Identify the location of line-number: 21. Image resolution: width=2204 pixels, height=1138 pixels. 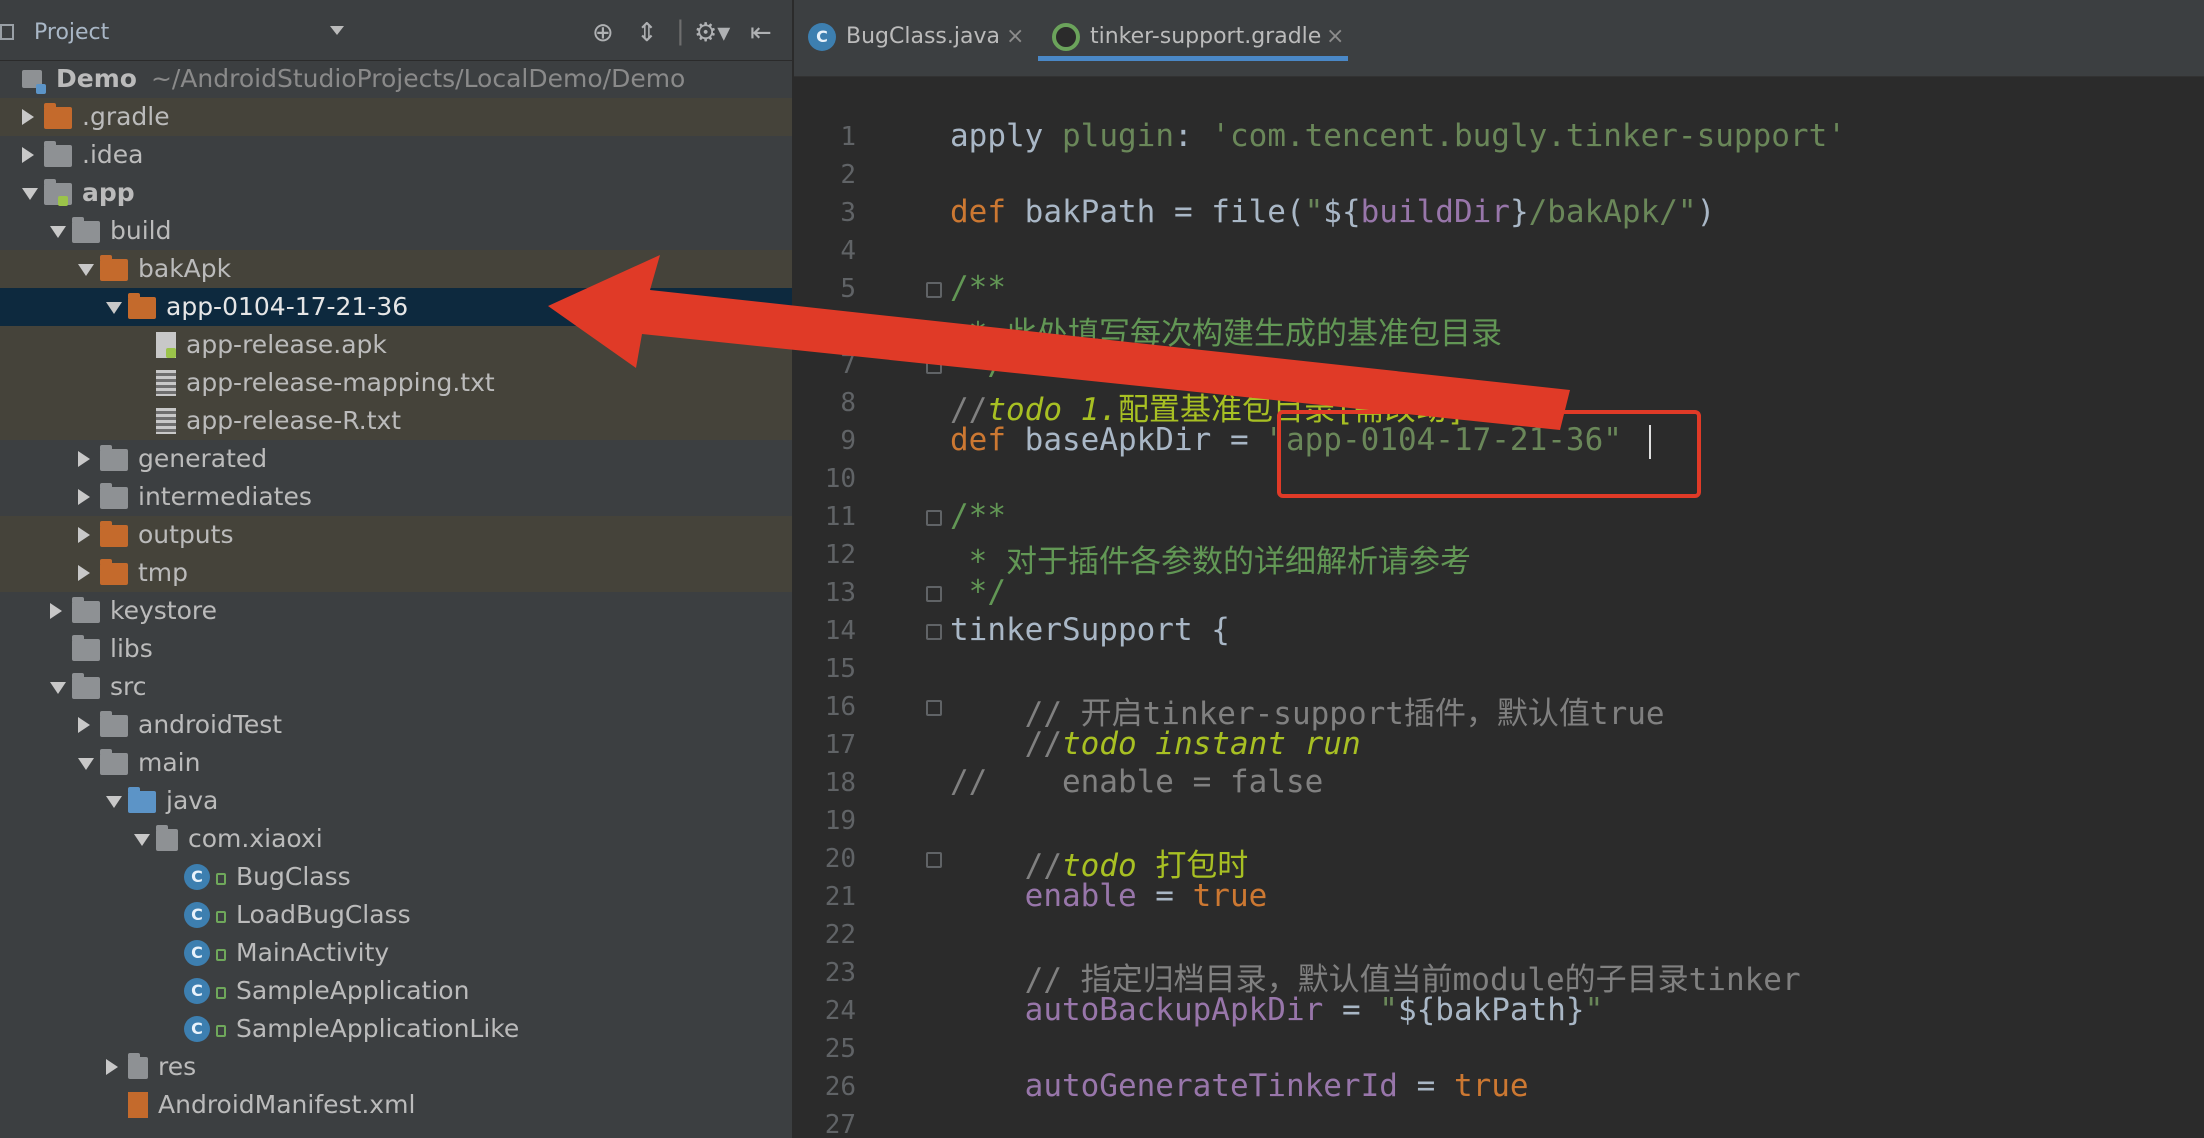
(840, 897).